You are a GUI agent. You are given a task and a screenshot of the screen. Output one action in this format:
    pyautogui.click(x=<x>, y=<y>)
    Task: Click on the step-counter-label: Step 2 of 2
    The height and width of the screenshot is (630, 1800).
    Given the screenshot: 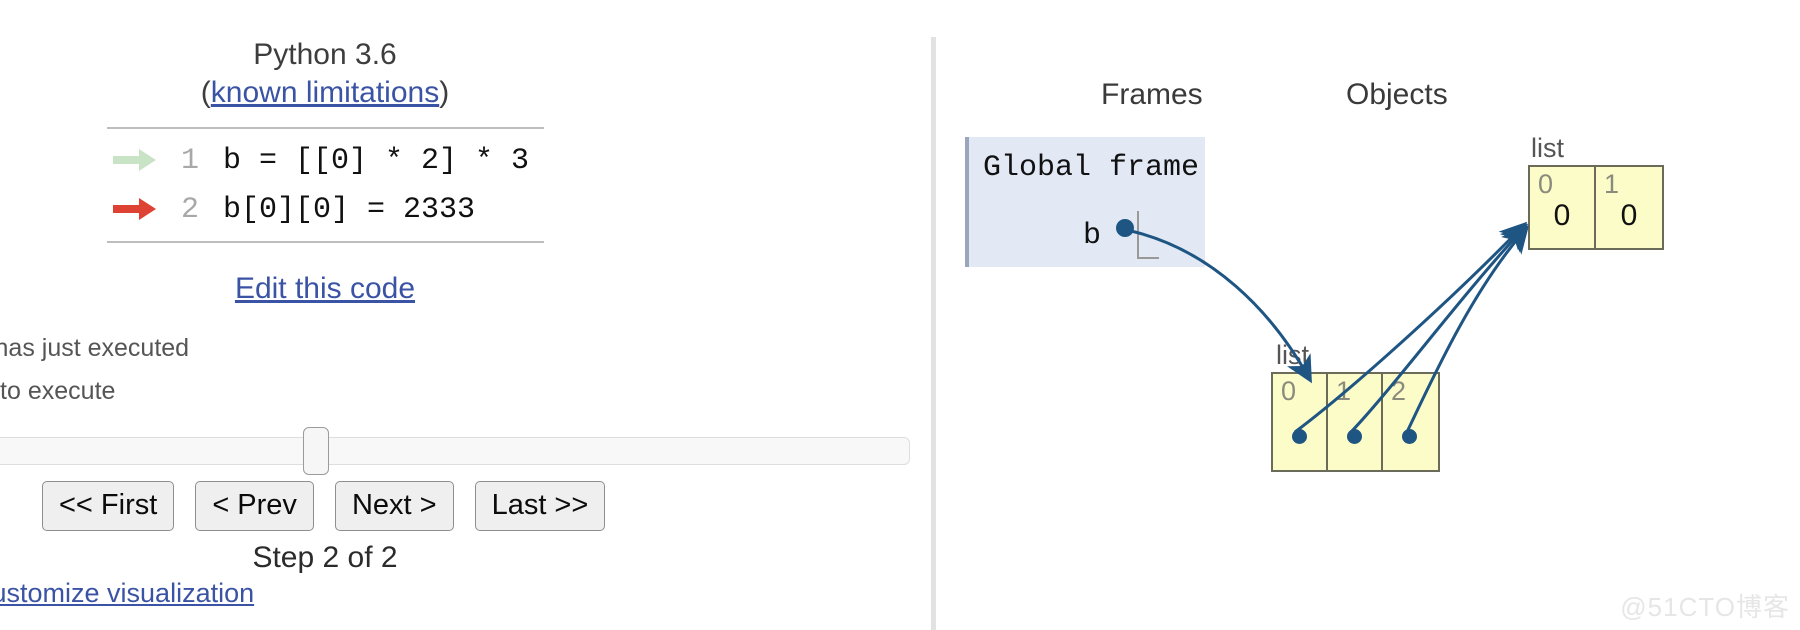 What is the action you would take?
    pyautogui.click(x=325, y=557)
    